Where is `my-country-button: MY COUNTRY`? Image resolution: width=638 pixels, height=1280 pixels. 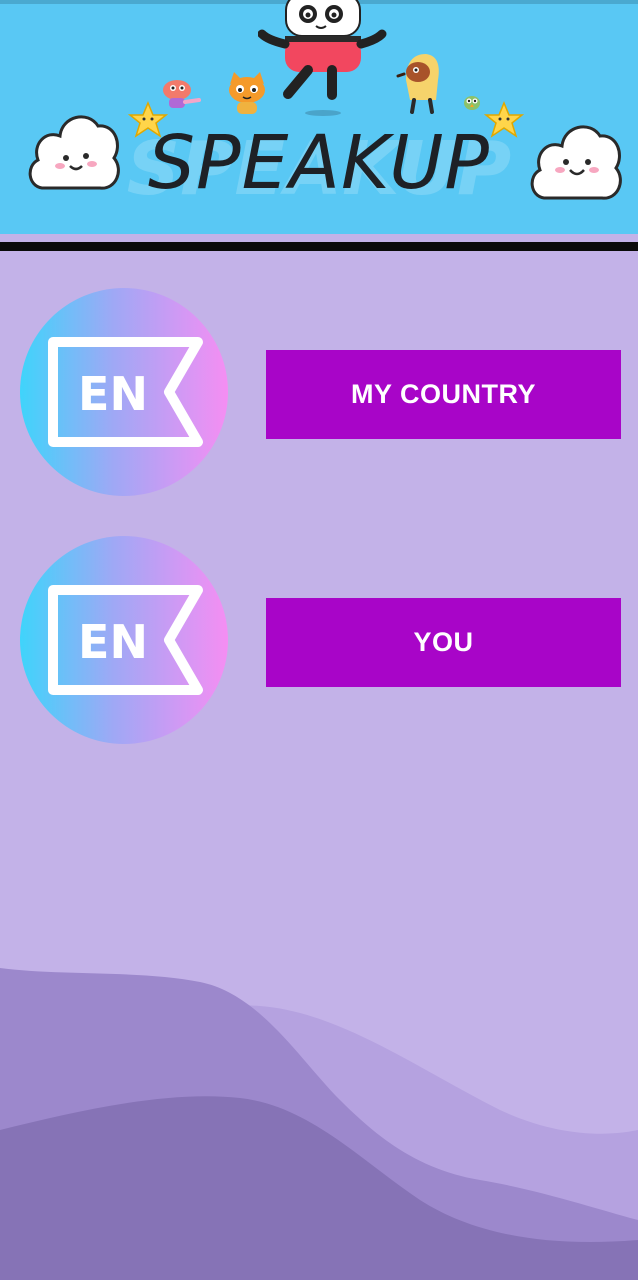 my-country-button: MY COUNTRY is located at coordinates (443, 394).